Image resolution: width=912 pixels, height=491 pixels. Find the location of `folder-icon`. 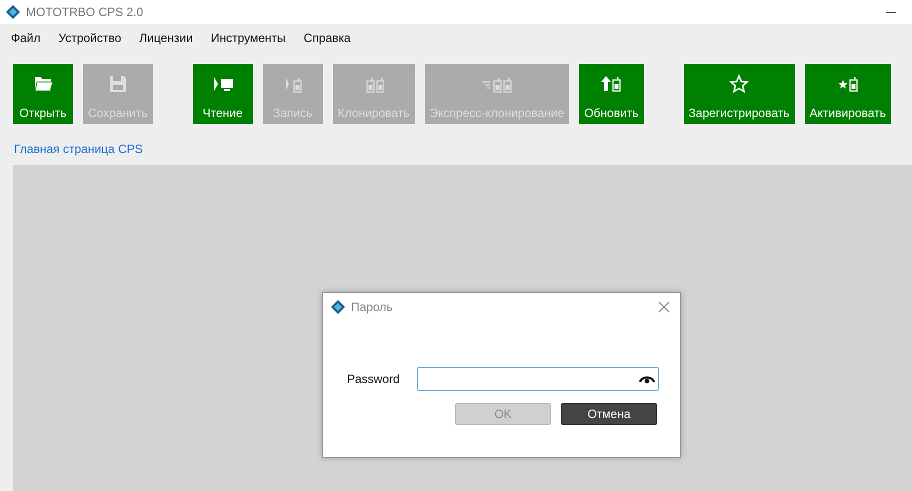

folder-icon is located at coordinates (43, 84).